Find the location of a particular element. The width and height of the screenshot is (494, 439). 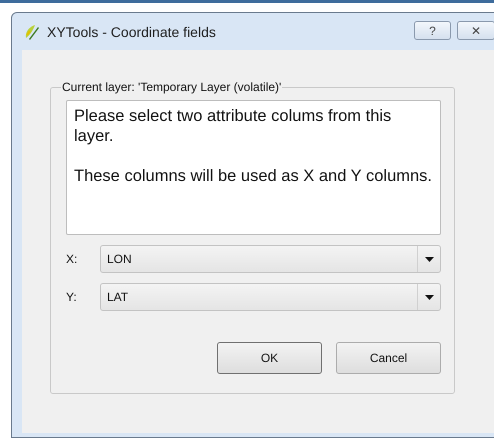

cancel-button: Cancel is located at coordinates (388, 358).